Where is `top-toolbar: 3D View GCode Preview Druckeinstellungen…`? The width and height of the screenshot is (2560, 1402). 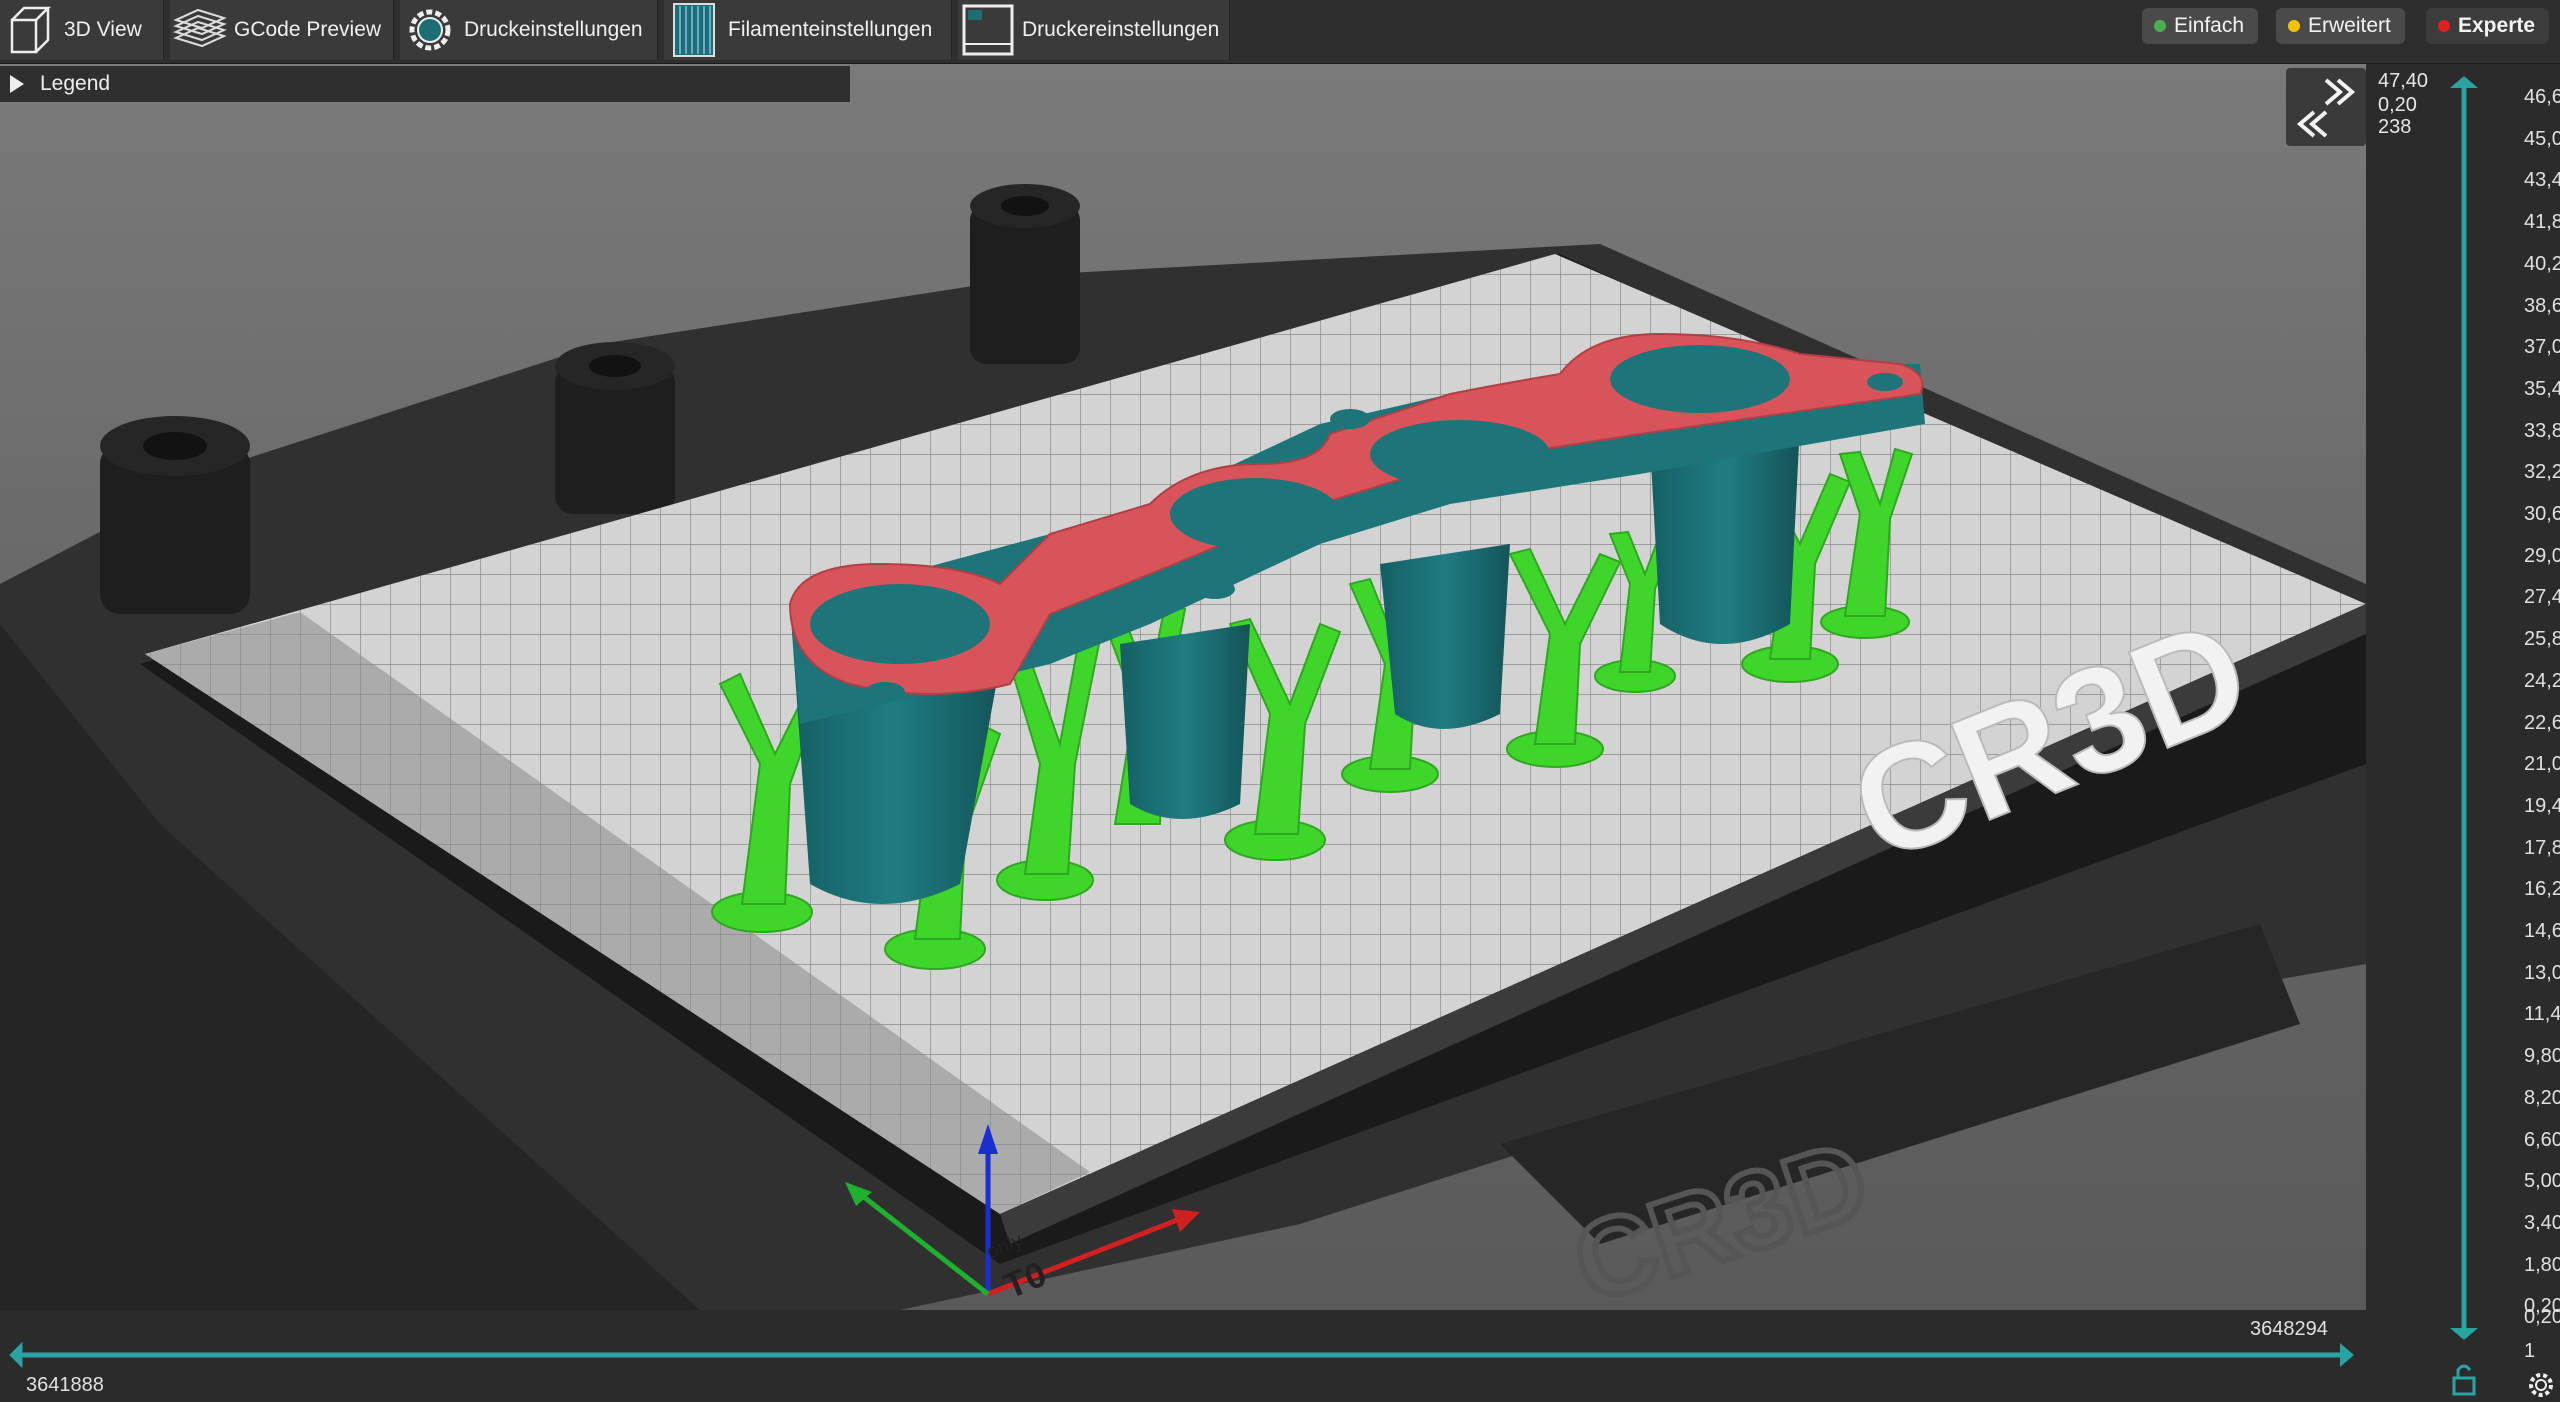 top-toolbar: 3D View GCode Preview Druckeinstellungen… is located at coordinates (1280, 32).